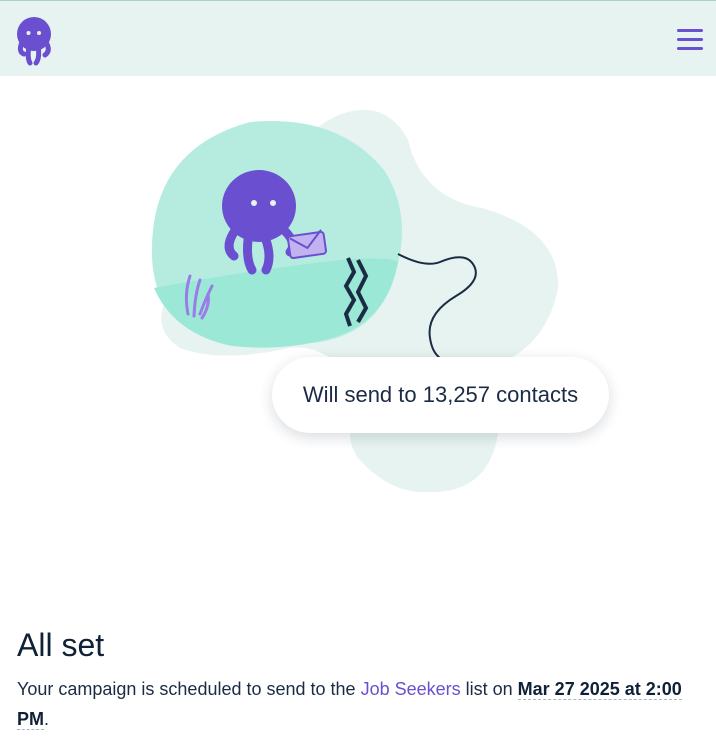  What do you see at coordinates (358, 38) in the screenshot?
I see `top-bar` at bounding box center [358, 38].